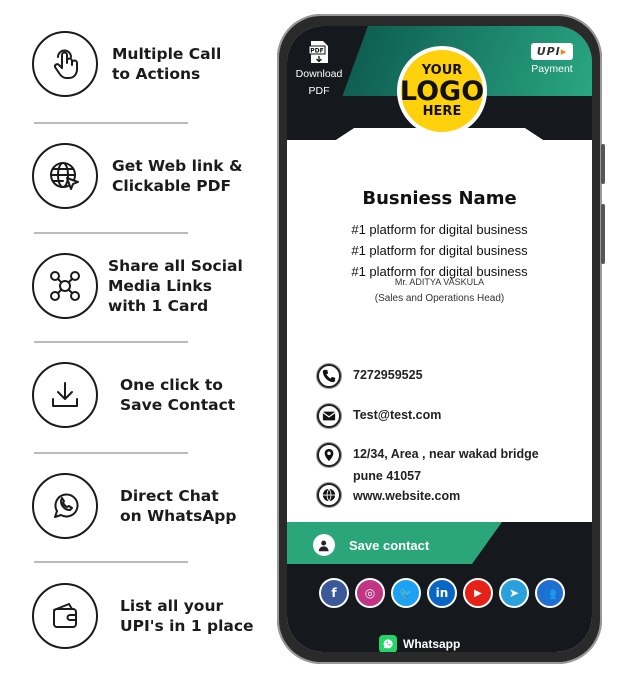 The image size is (634, 681). I want to click on location-pin-icon, so click(329, 455).